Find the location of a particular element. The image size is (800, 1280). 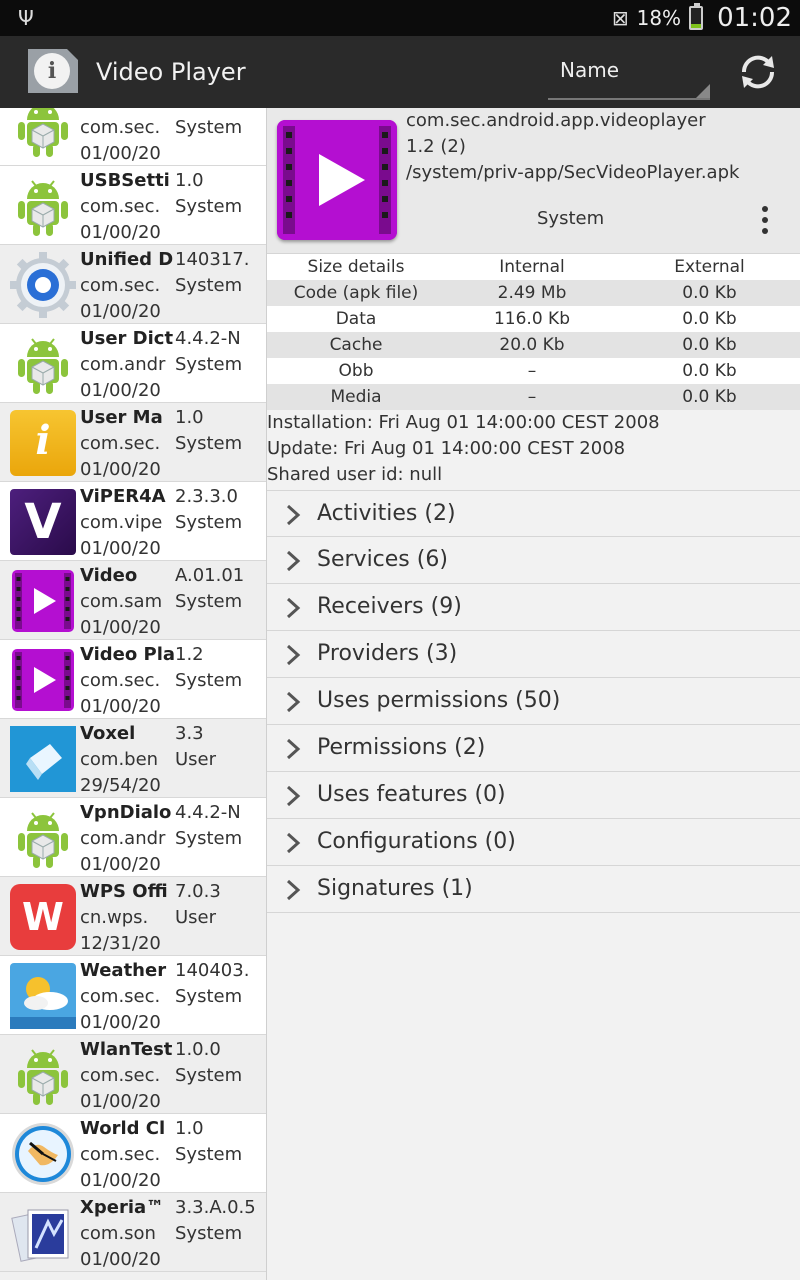

size-table-cell: Code (apk file) is located at coordinates (356, 293).